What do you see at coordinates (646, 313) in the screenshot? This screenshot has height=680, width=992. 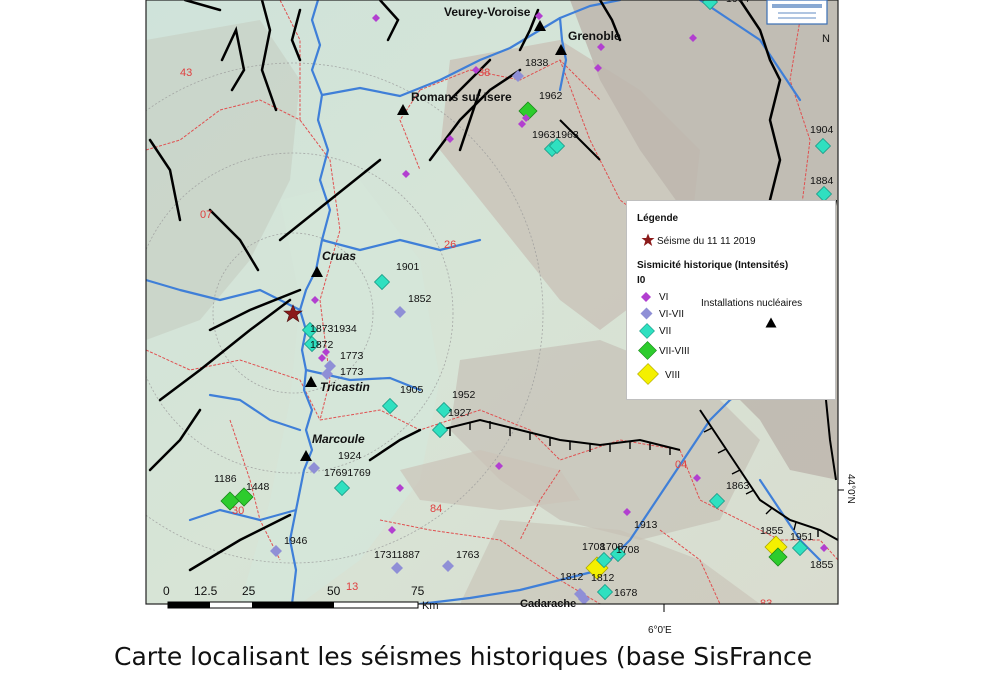 I see `legend-diamond-vi-vii-icon` at bounding box center [646, 313].